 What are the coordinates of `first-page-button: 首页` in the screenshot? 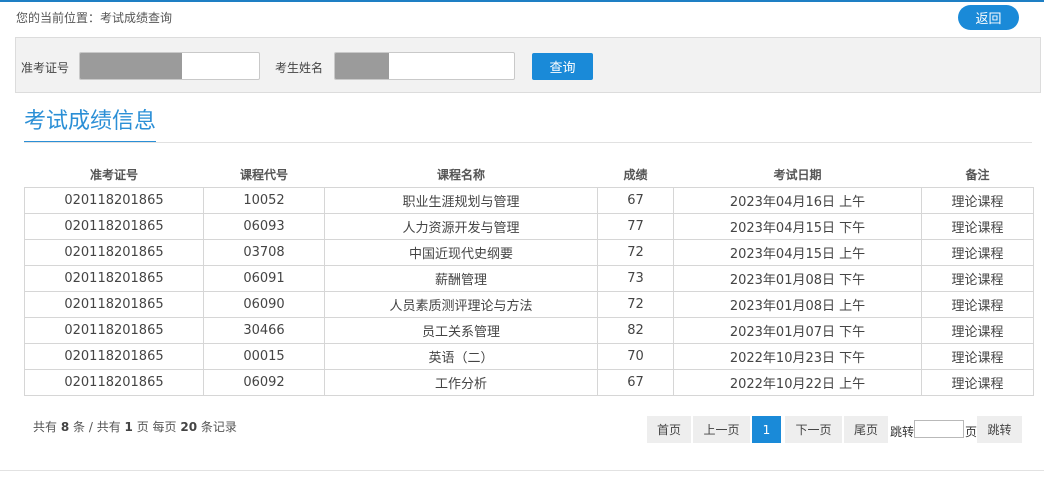 It's located at (669, 429).